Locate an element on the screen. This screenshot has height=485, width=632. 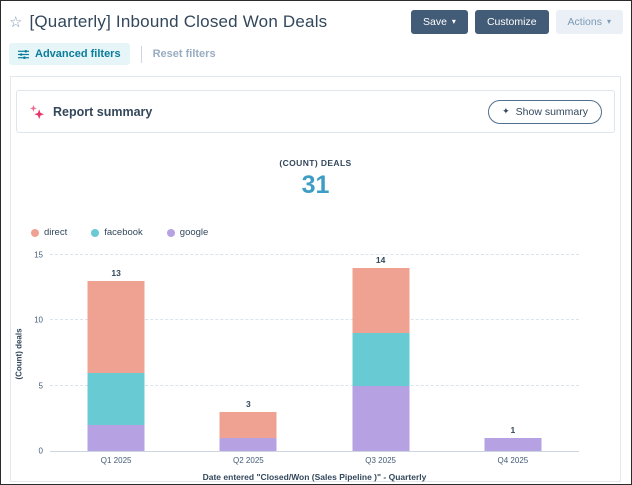
x-axis-tick-label: Q3 2025 is located at coordinates (380, 460).